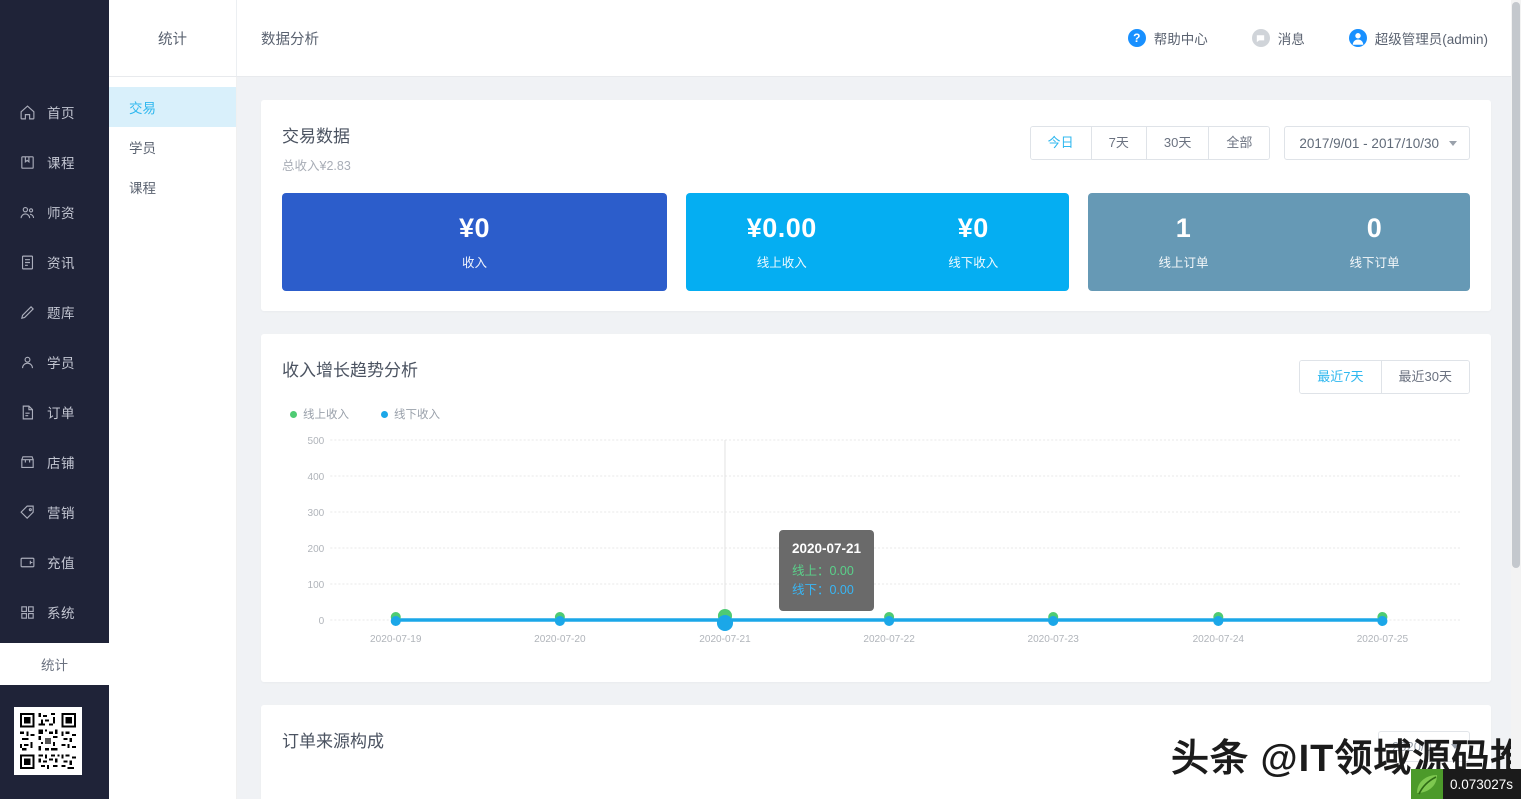 The height and width of the screenshot is (799, 1521). What do you see at coordinates (27, 112) in the screenshot?
I see `home-icon` at bounding box center [27, 112].